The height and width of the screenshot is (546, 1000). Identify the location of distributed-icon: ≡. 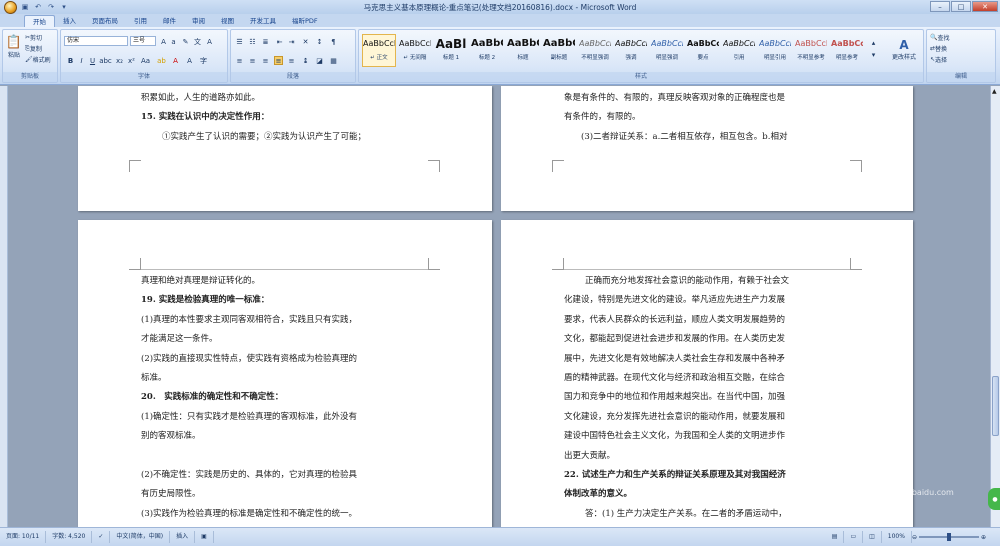
(291, 60).